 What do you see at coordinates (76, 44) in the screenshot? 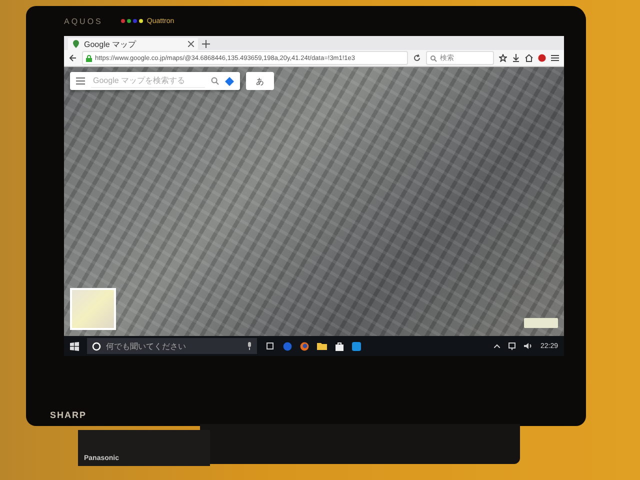
I see `map-pin-icon` at bounding box center [76, 44].